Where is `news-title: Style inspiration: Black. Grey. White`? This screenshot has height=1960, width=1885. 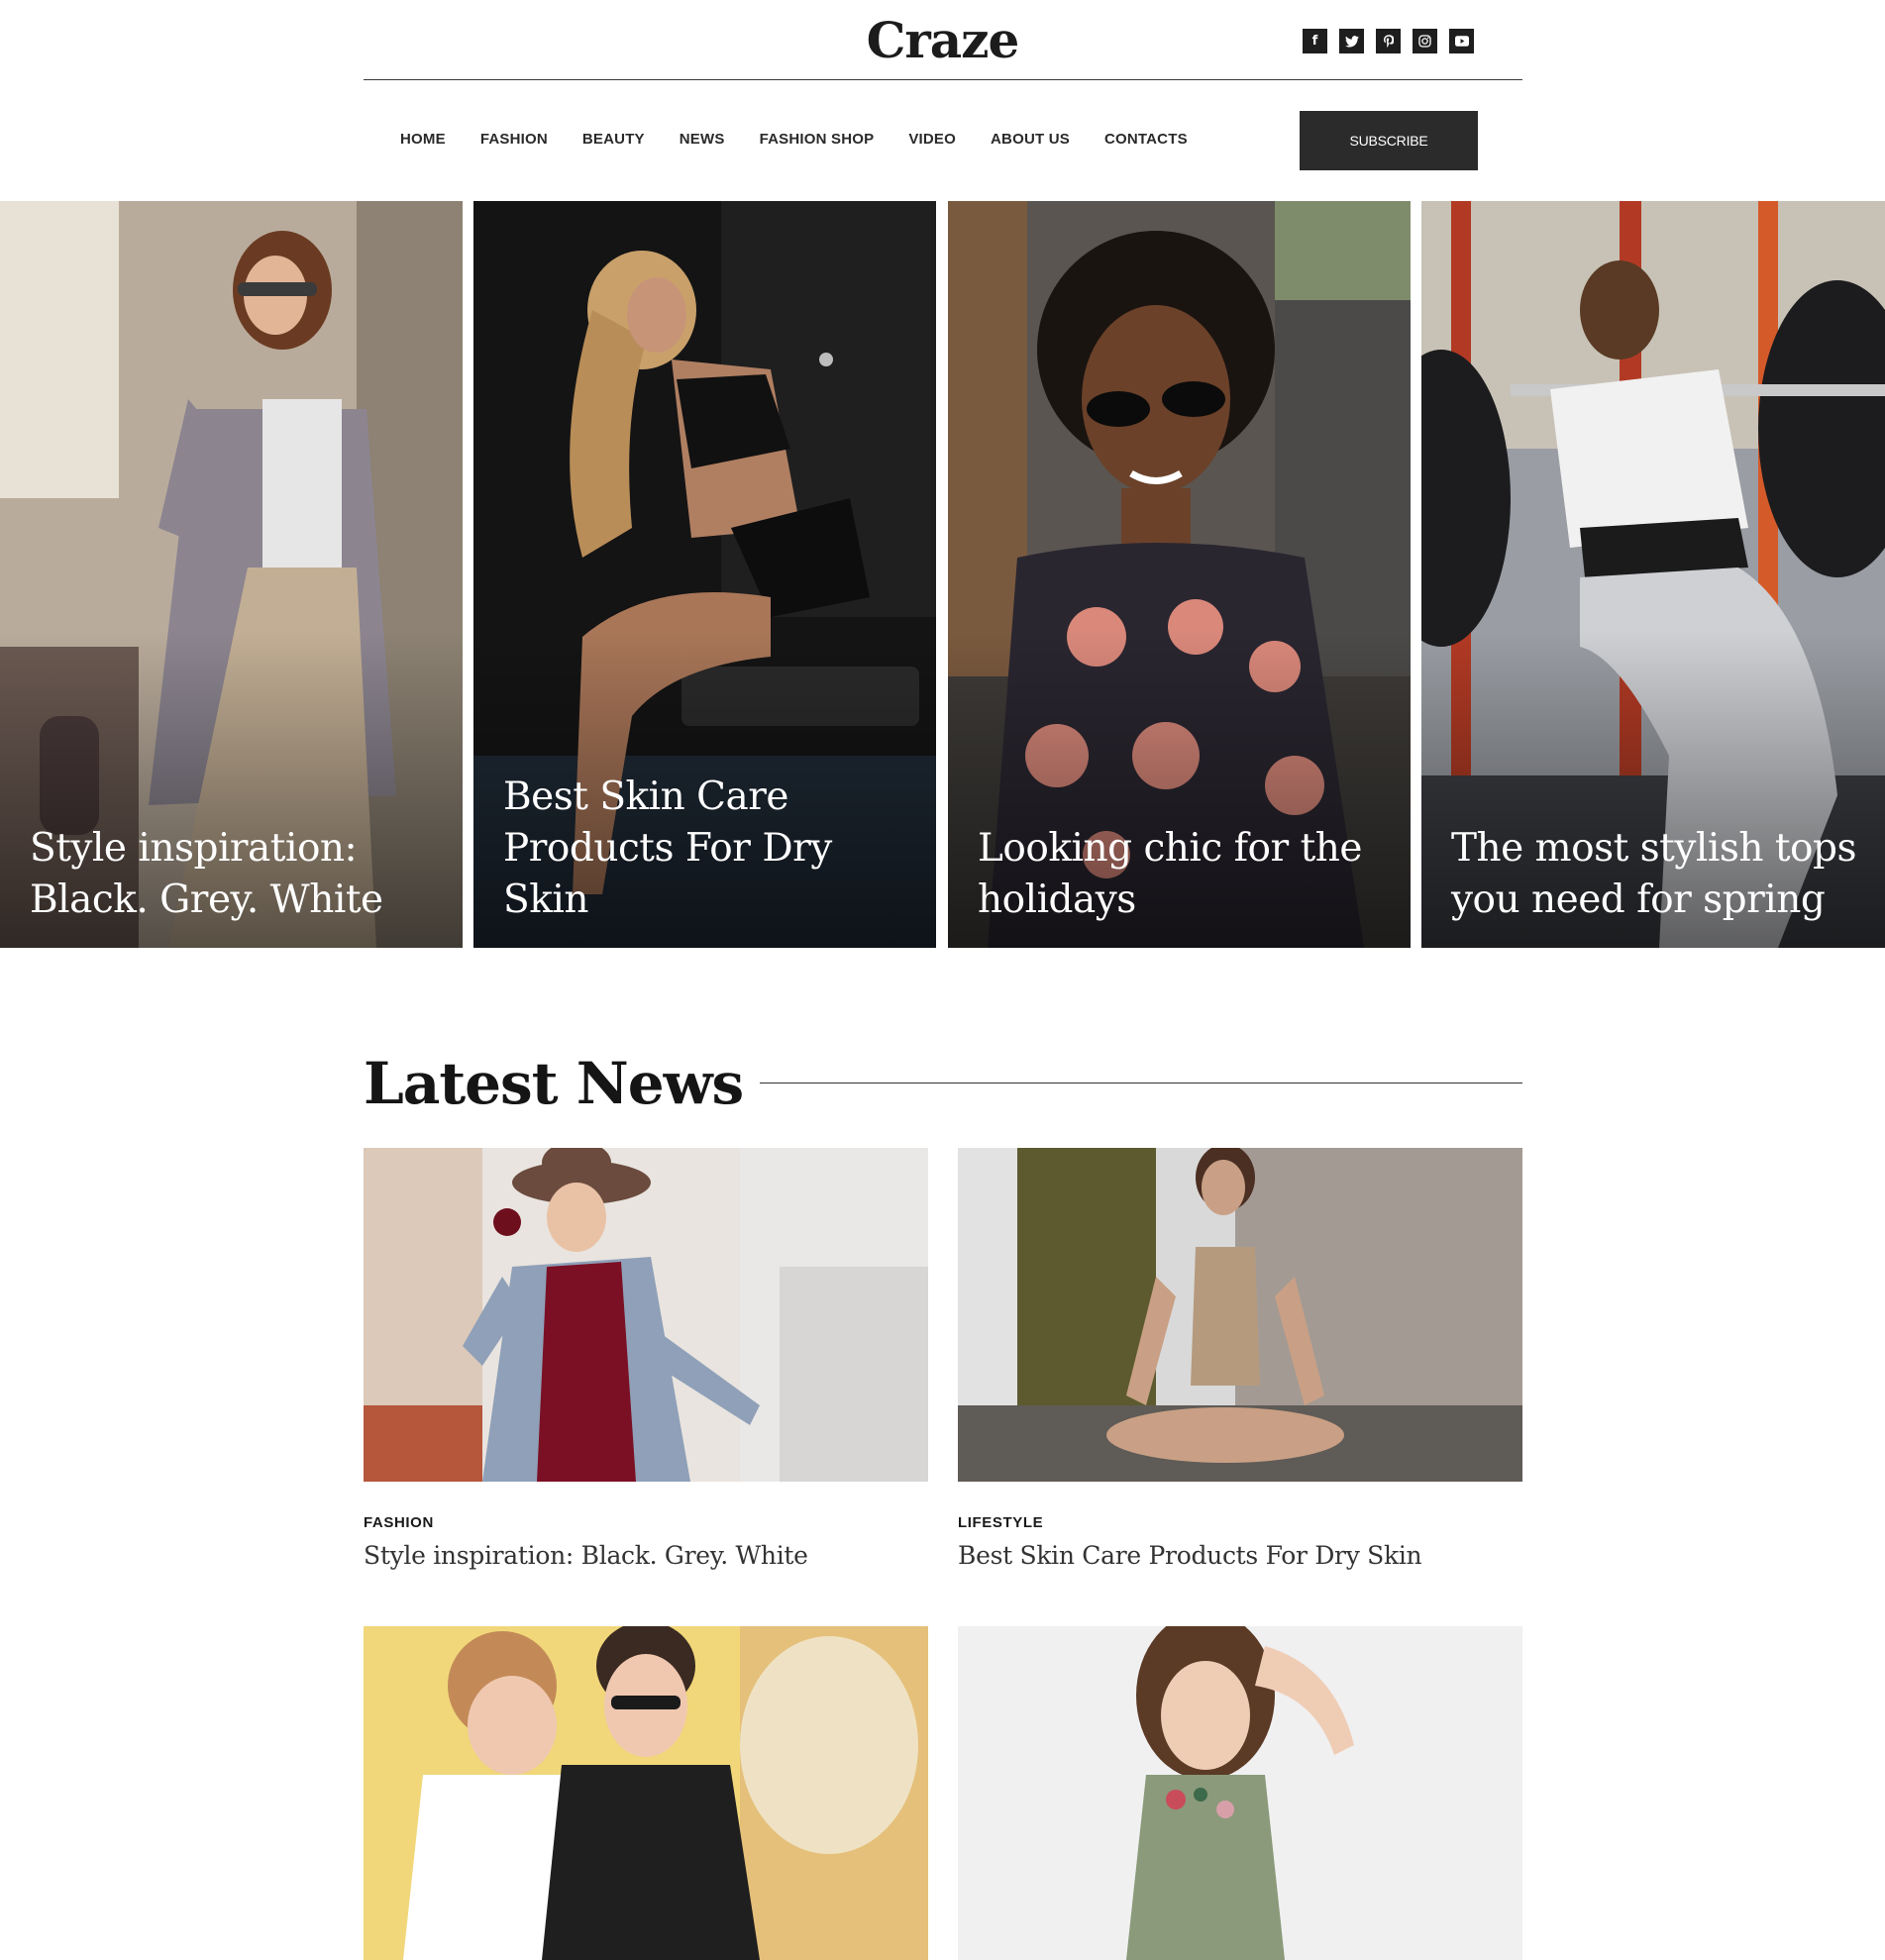 news-title: Style inspiration: Black. Grey. White is located at coordinates (646, 1556).